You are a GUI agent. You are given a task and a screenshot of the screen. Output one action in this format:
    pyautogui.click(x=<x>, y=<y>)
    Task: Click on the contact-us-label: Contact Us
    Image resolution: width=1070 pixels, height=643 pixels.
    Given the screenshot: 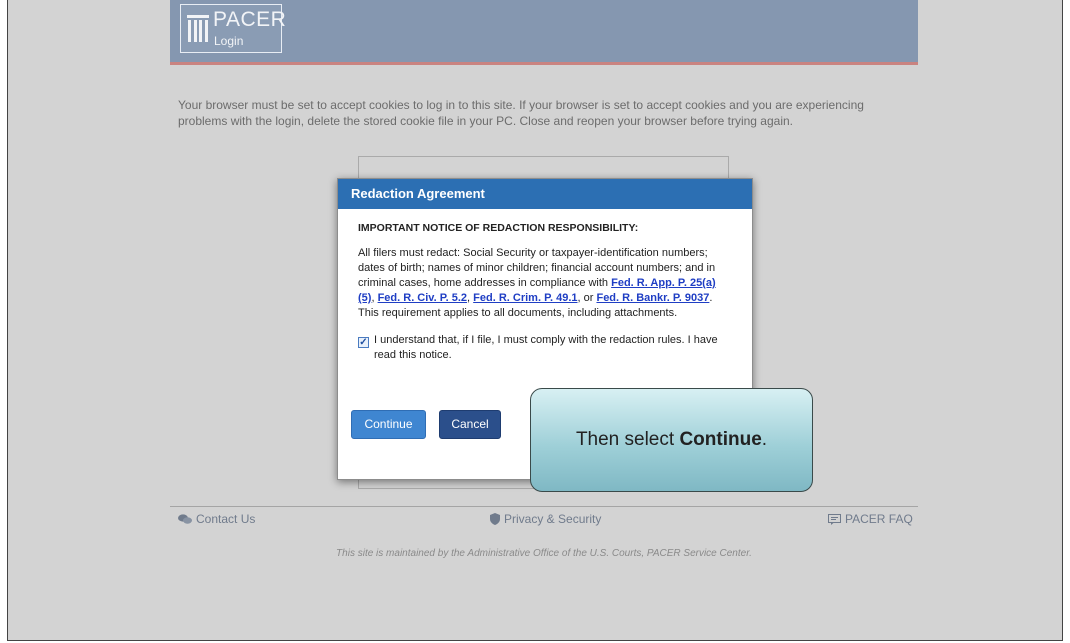 What is the action you would take?
    pyautogui.click(x=226, y=519)
    